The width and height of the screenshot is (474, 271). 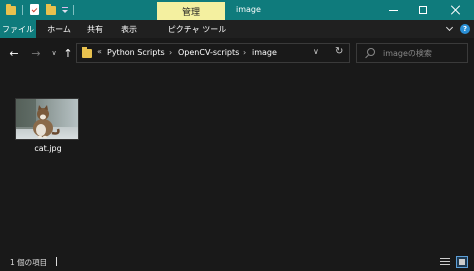 What do you see at coordinates (95, 29) in the screenshot?
I see `tab-share: 共有` at bounding box center [95, 29].